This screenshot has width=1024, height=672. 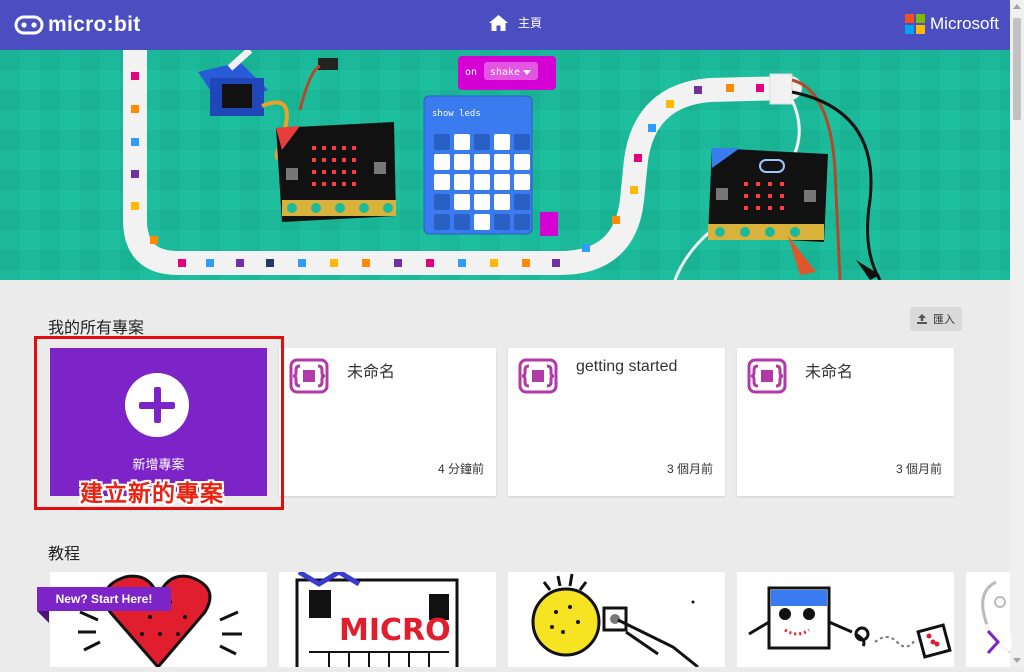 I want to click on new-project-label: 新增專案, so click(x=158, y=464).